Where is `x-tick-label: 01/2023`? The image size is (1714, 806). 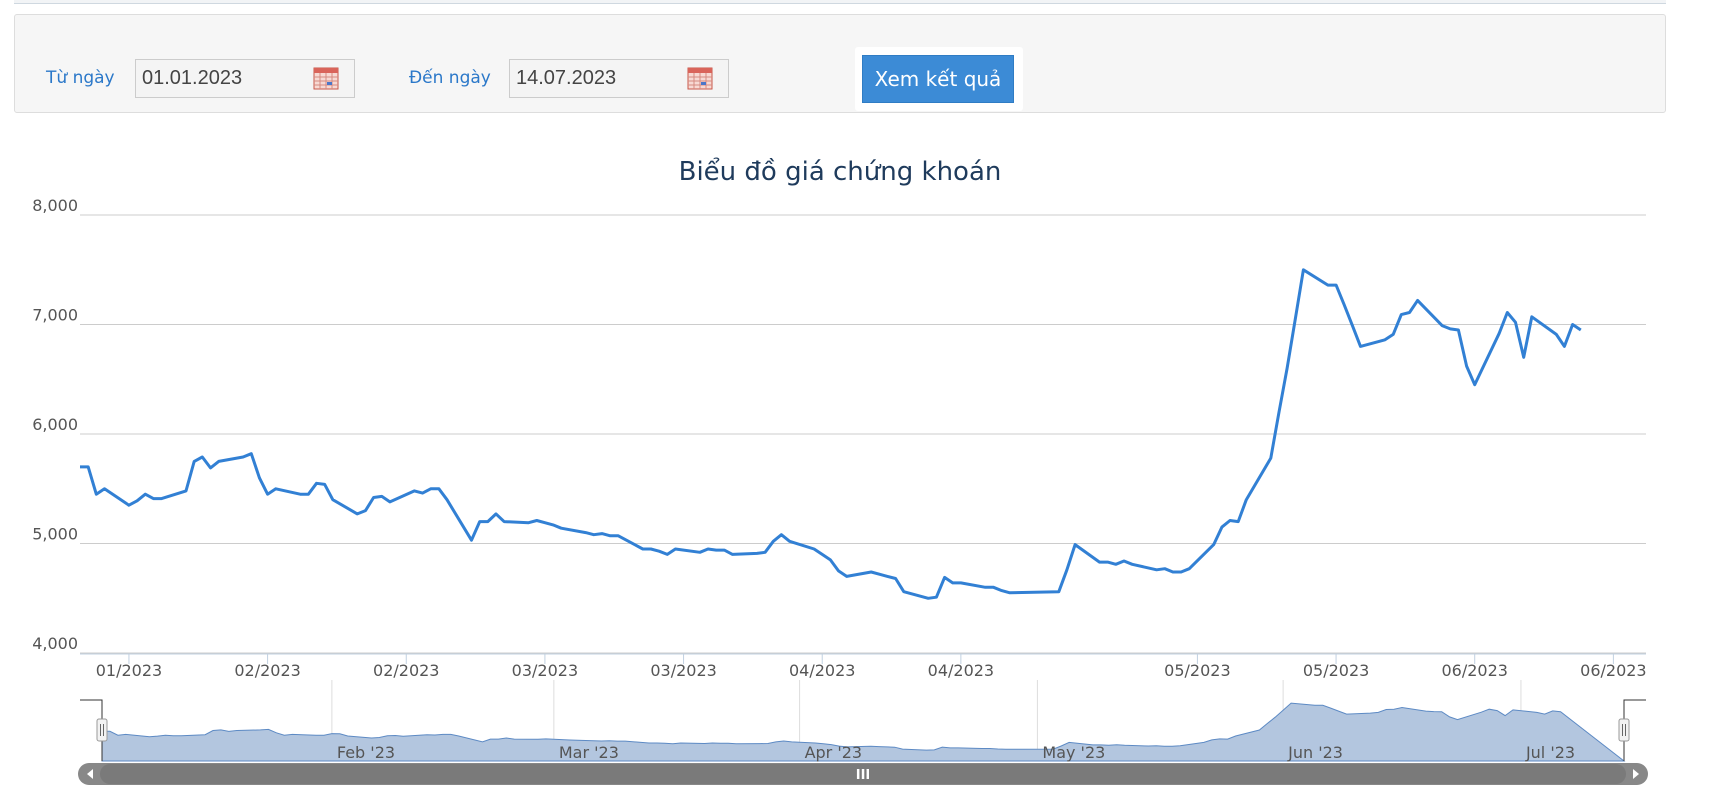
x-tick-label: 01/2023 is located at coordinates (129, 670).